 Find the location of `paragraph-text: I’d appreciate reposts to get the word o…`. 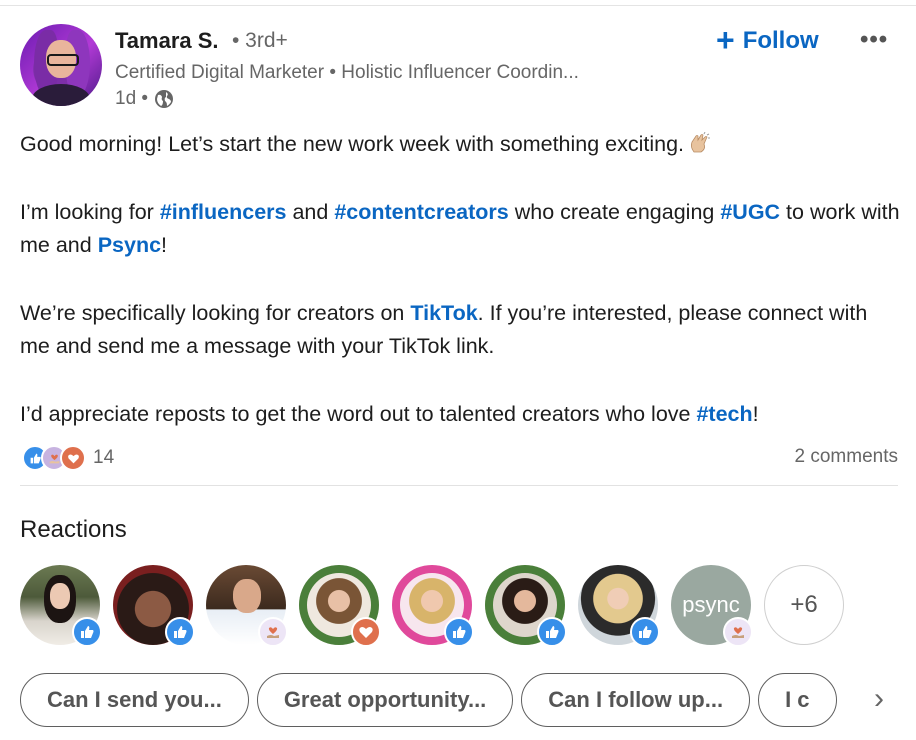

paragraph-text: I’d appreciate reposts to get the word o… is located at coordinates (358, 414).